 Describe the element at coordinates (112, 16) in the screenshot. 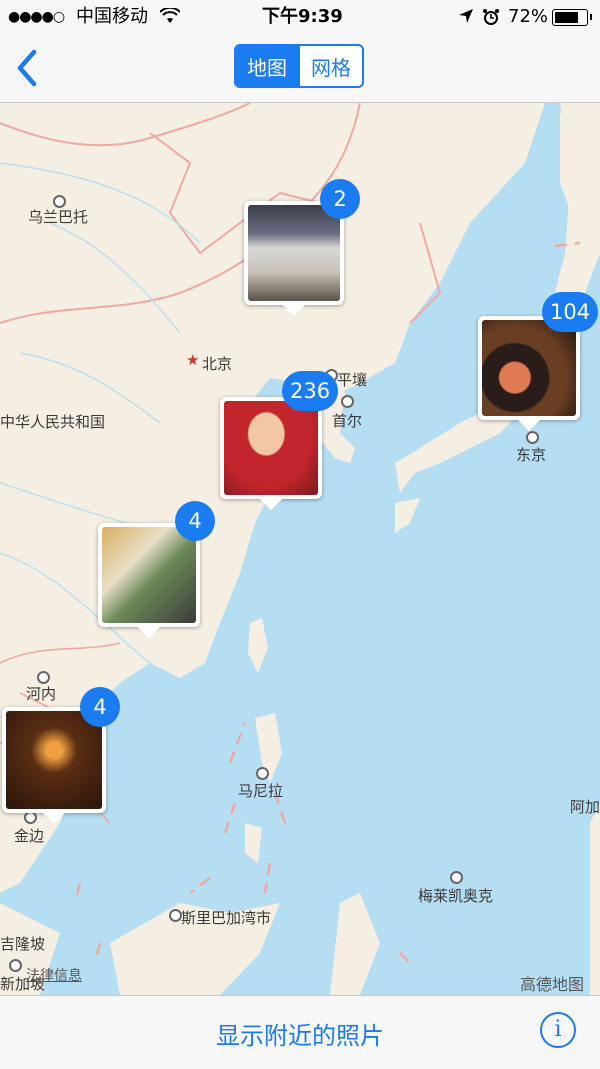

I see `carrier-label: 中国移动` at that location.